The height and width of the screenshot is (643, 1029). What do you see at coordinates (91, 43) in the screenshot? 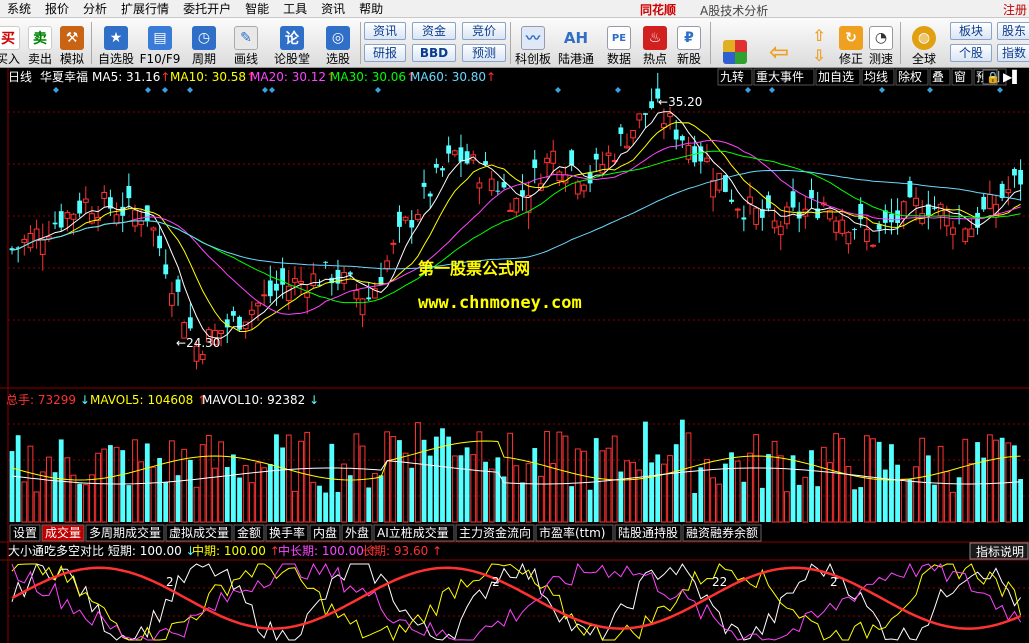
I see `toolbar-divider` at bounding box center [91, 43].